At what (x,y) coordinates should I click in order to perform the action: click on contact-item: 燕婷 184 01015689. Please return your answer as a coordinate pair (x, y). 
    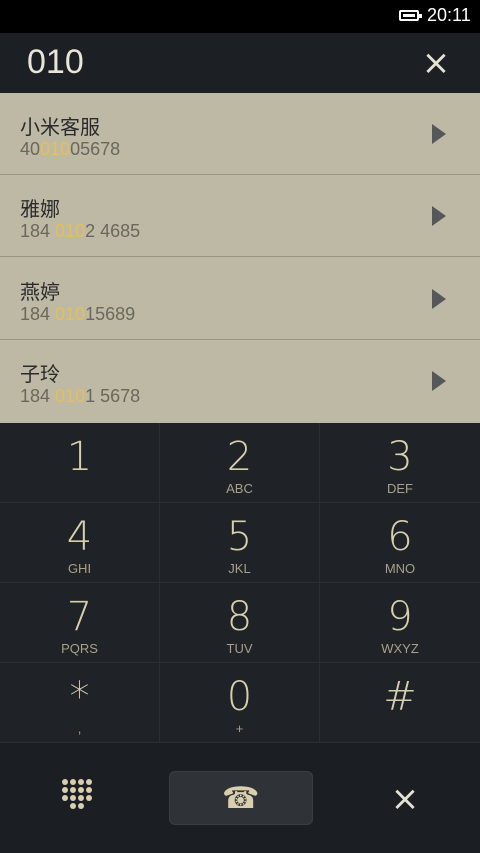
    Looking at the image, I should click on (240, 299).